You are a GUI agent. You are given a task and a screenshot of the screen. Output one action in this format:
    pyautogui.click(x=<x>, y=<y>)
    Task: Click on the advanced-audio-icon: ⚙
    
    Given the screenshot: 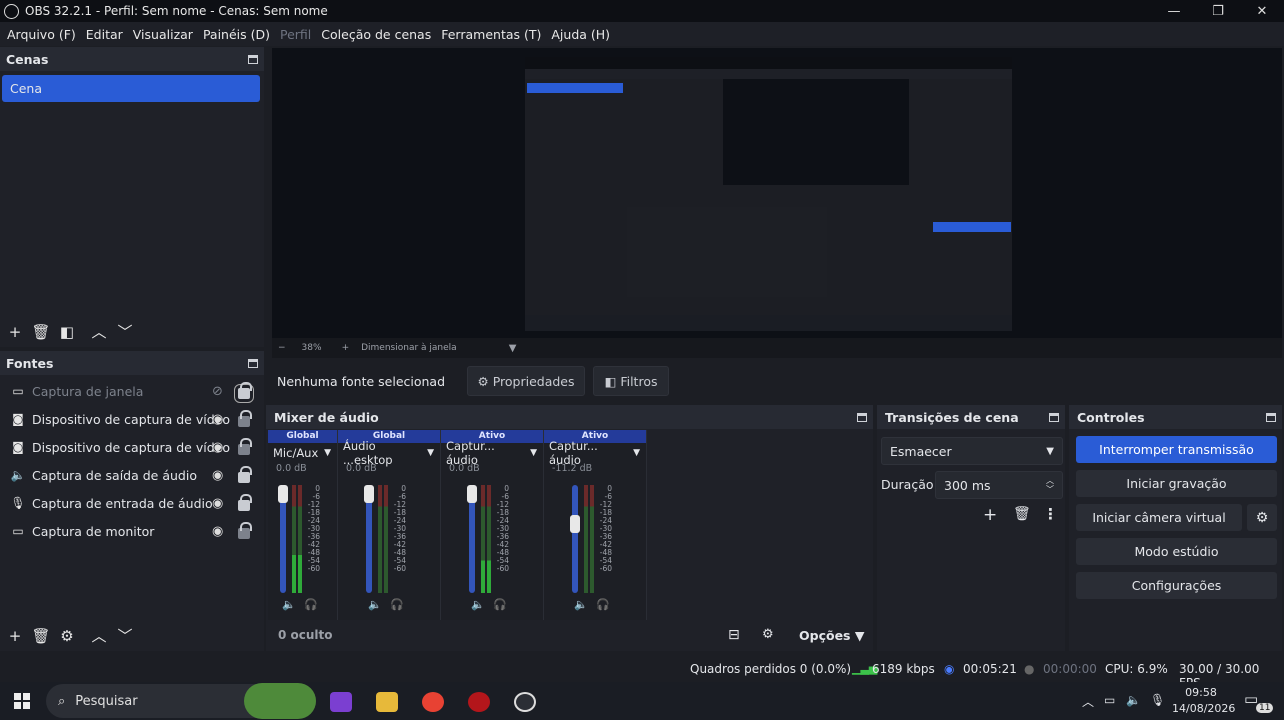 What is the action you would take?
    pyautogui.click(x=768, y=634)
    